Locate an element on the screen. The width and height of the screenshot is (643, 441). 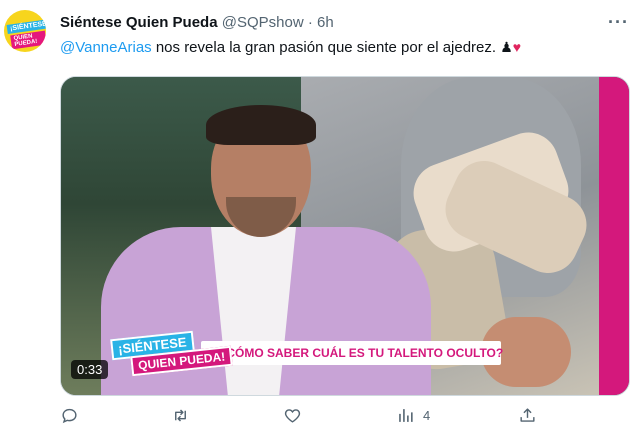
author-avatar: ¡SIÉNTESE QUIEN PUEDA! is located at coordinates (25, 31).